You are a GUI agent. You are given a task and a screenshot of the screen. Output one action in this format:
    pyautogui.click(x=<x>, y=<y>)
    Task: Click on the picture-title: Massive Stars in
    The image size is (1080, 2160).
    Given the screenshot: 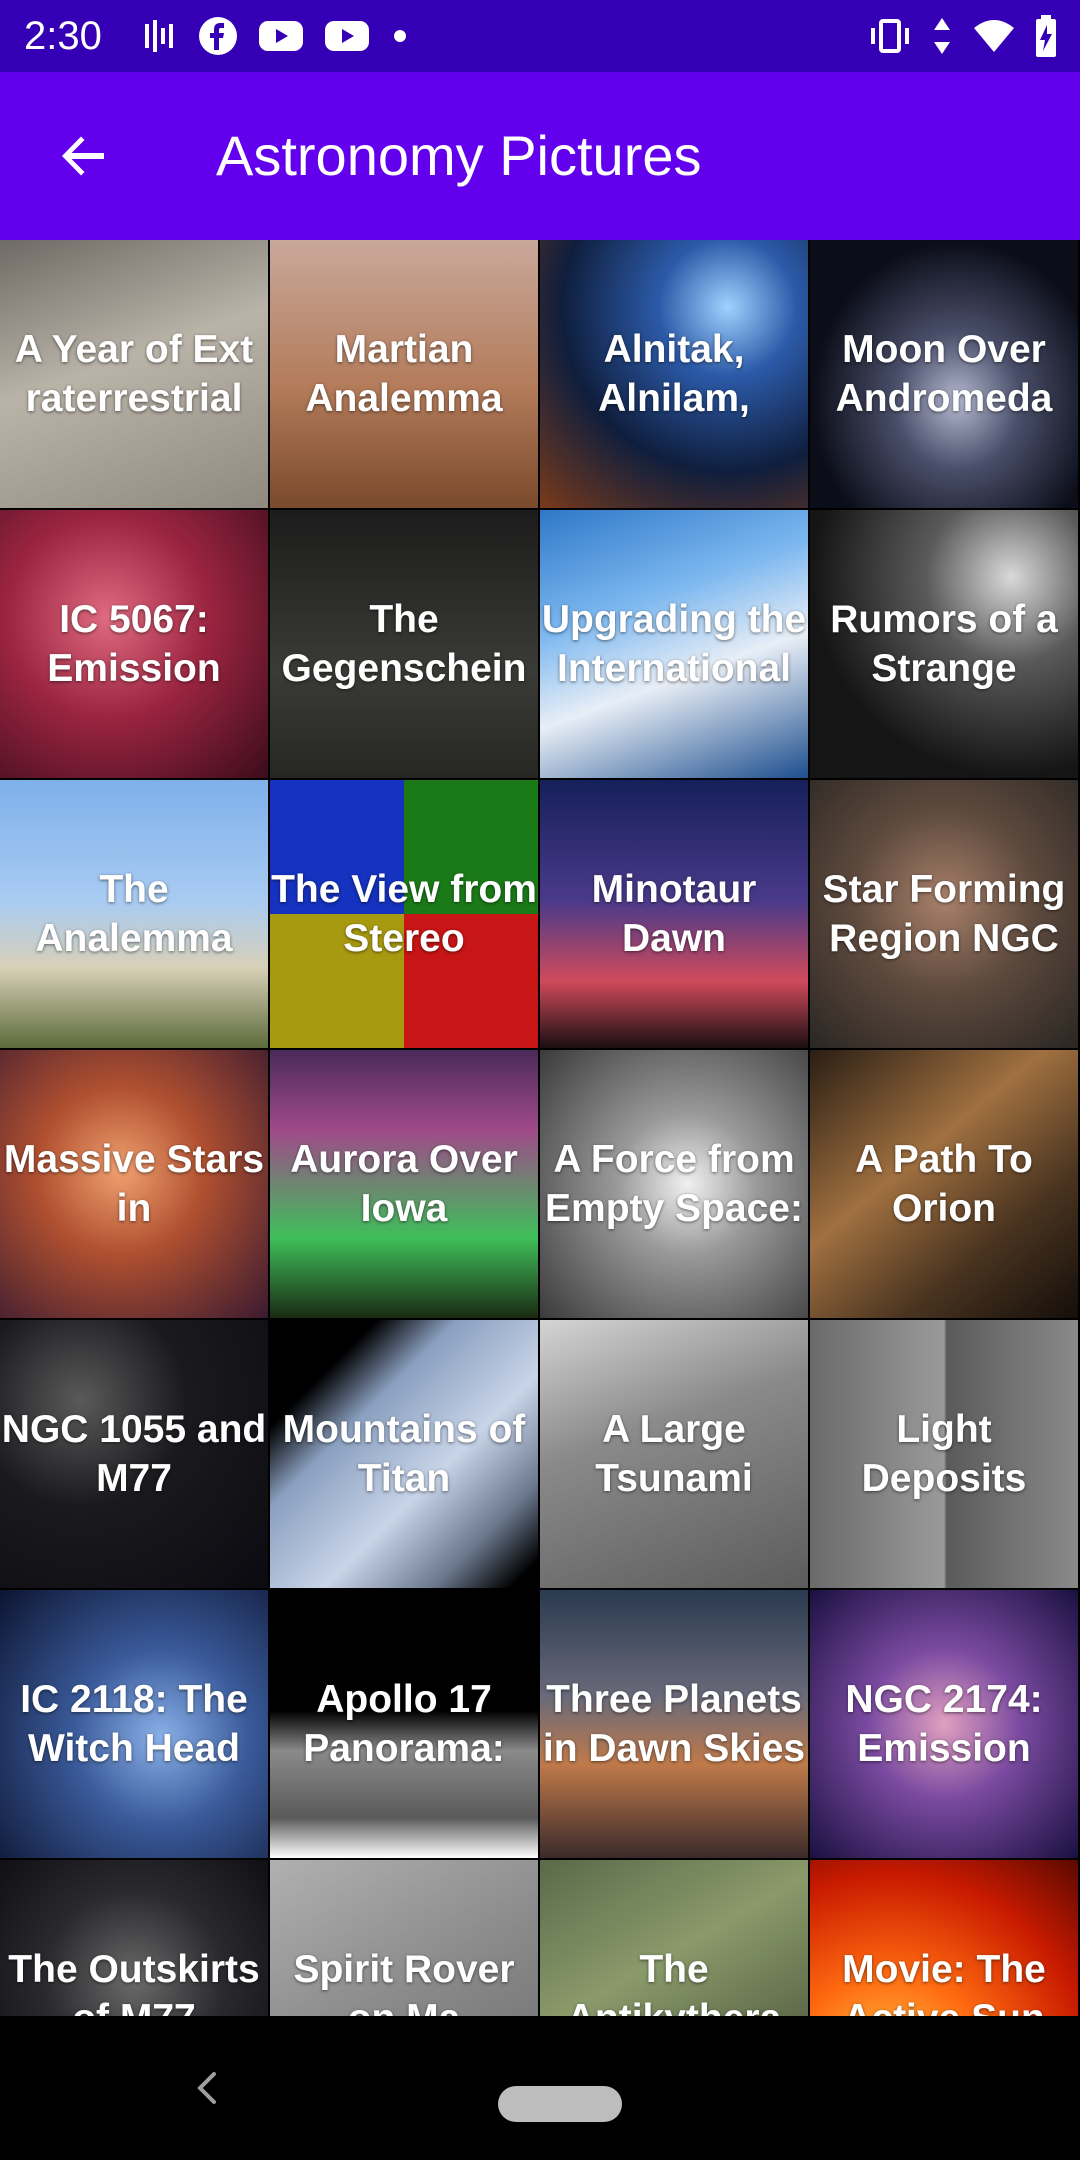 What is the action you would take?
    pyautogui.click(x=134, y=1184)
    